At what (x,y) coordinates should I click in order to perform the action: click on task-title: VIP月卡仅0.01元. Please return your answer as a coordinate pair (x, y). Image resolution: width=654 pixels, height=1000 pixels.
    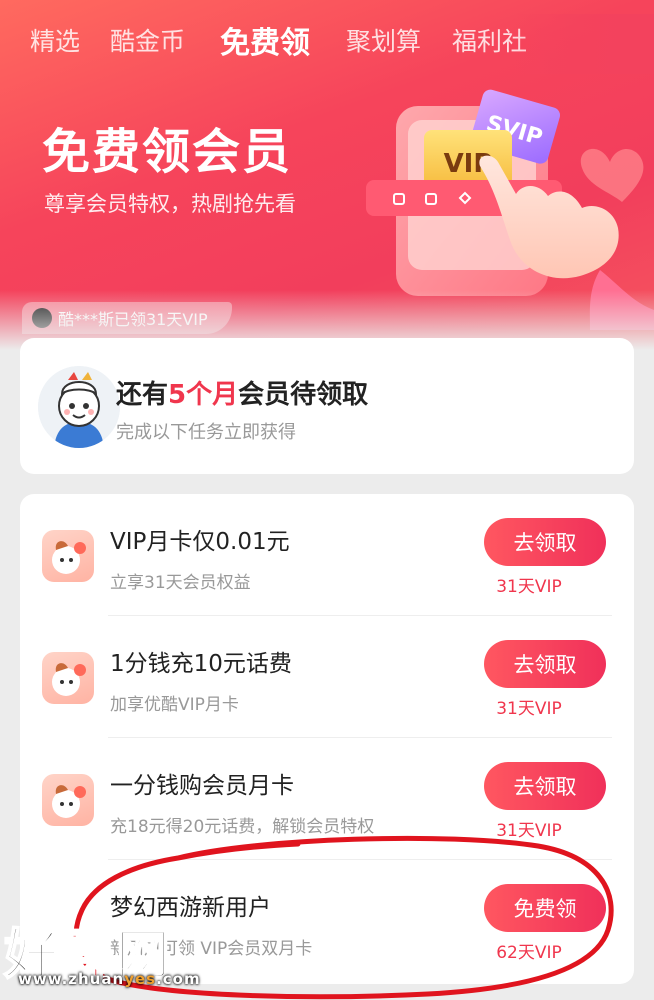
    Looking at the image, I should click on (200, 542).